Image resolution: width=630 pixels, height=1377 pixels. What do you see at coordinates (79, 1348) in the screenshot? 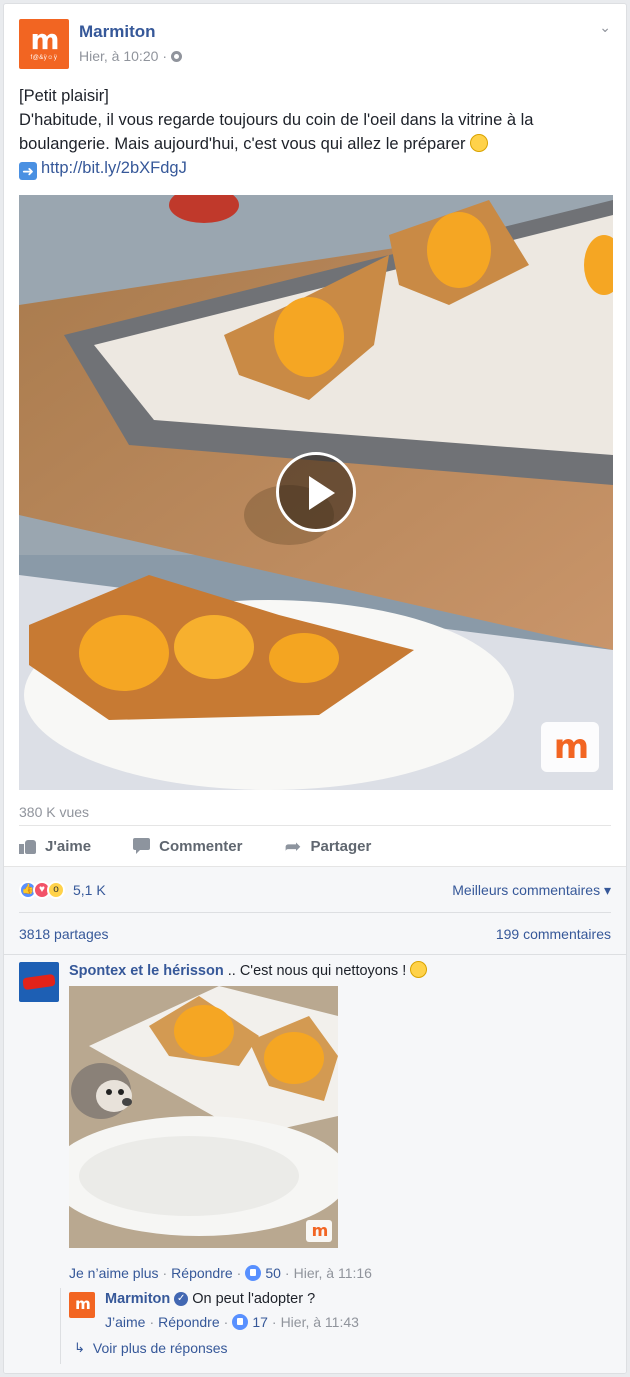
I see `reply-arrow-icon: ↳` at bounding box center [79, 1348].